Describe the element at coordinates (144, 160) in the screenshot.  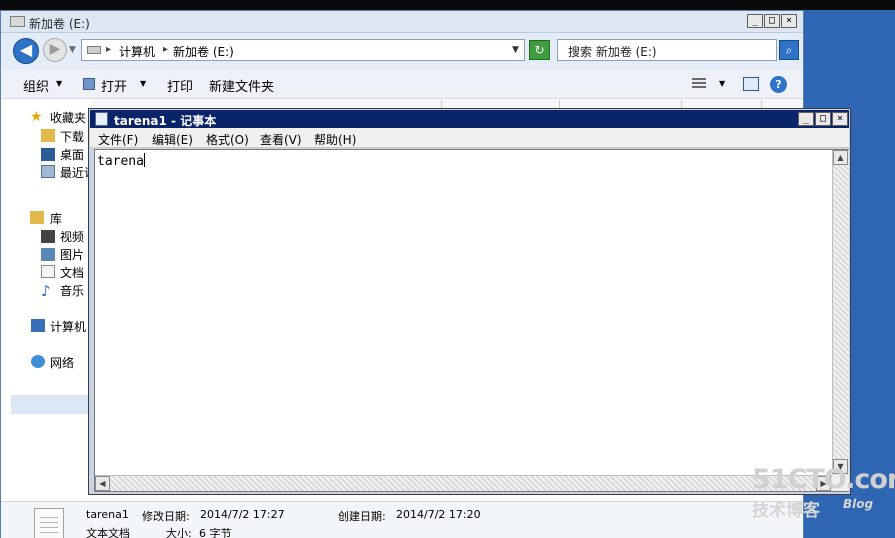
I see `text-caret` at that location.